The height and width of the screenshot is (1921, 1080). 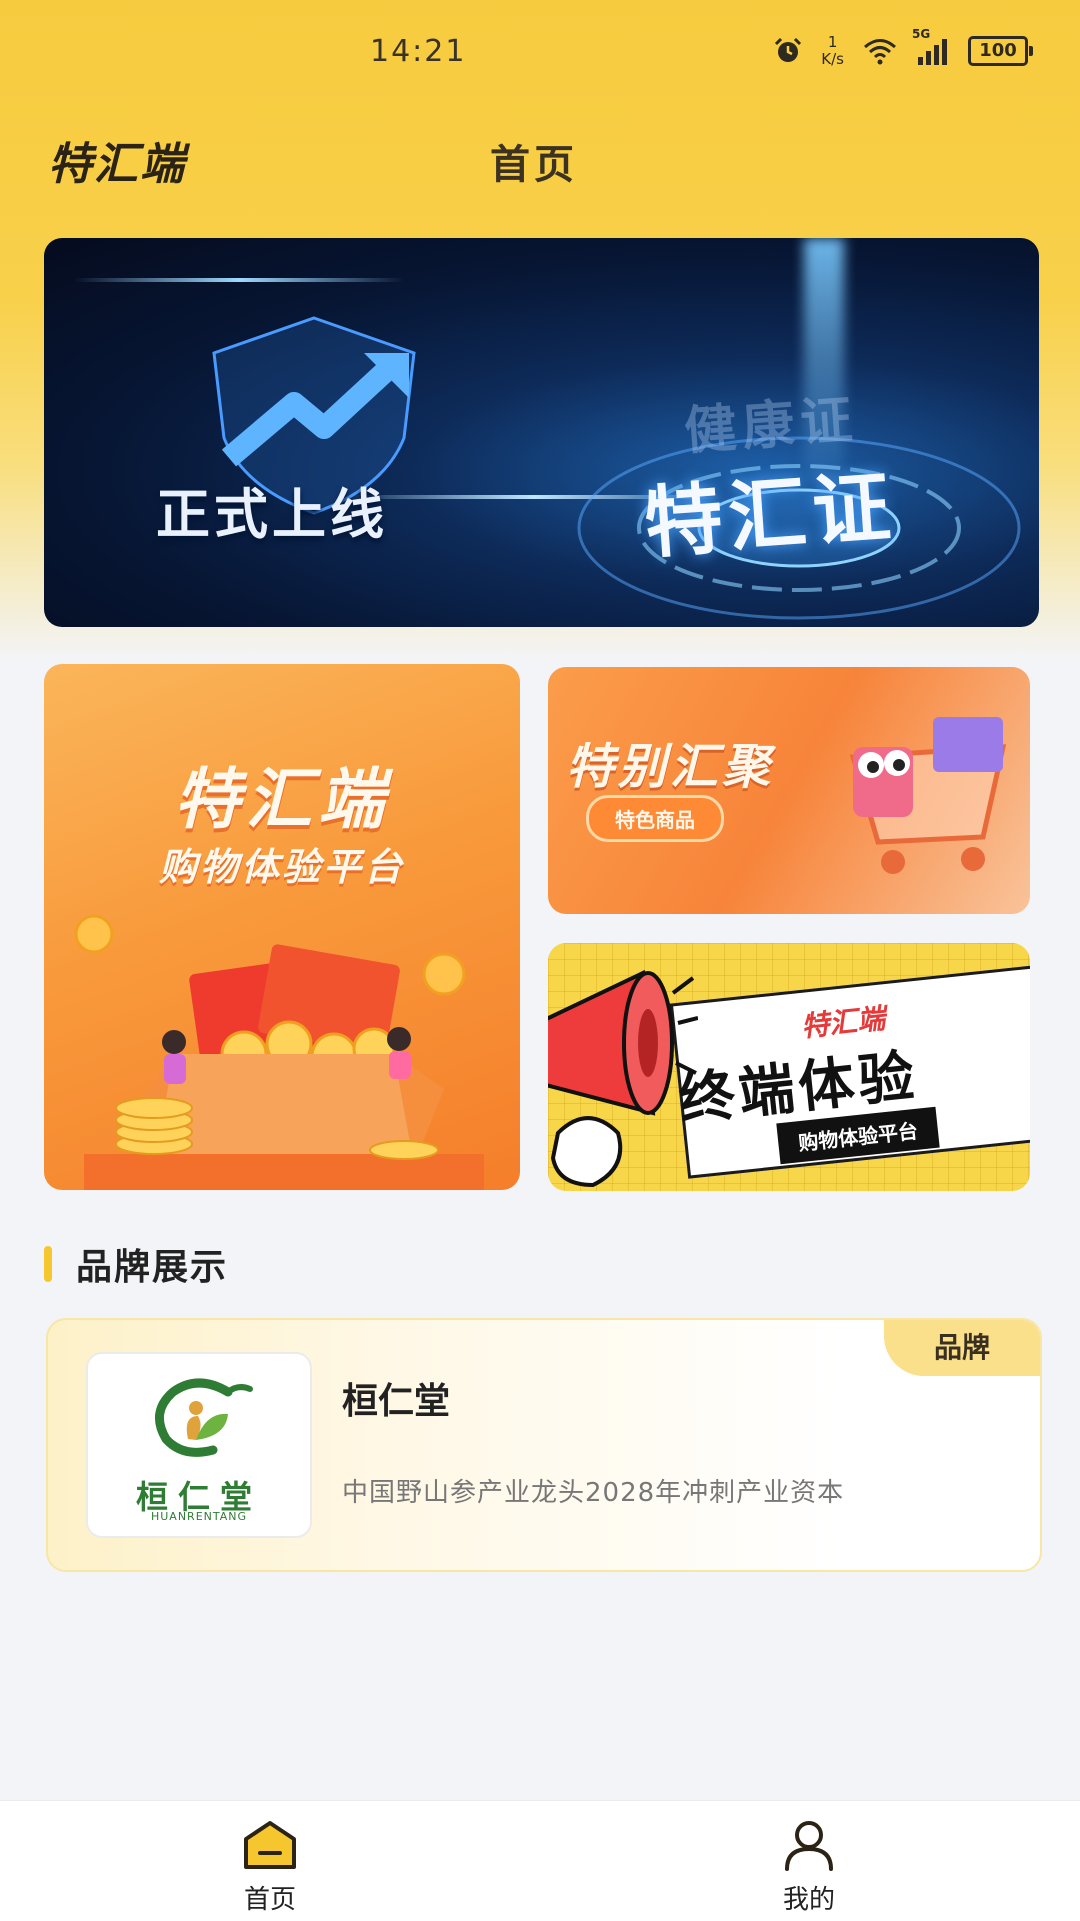 I want to click on banner-main-text: 特汇证, so click(x=770, y=516).